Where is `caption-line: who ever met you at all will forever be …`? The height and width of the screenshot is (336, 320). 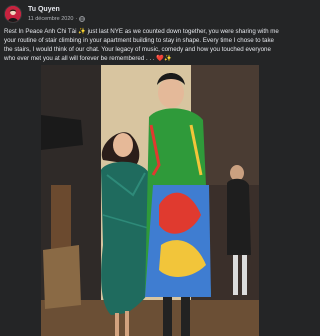 caption-line: who ever met you at all will forever be … is located at coordinates (88, 58).